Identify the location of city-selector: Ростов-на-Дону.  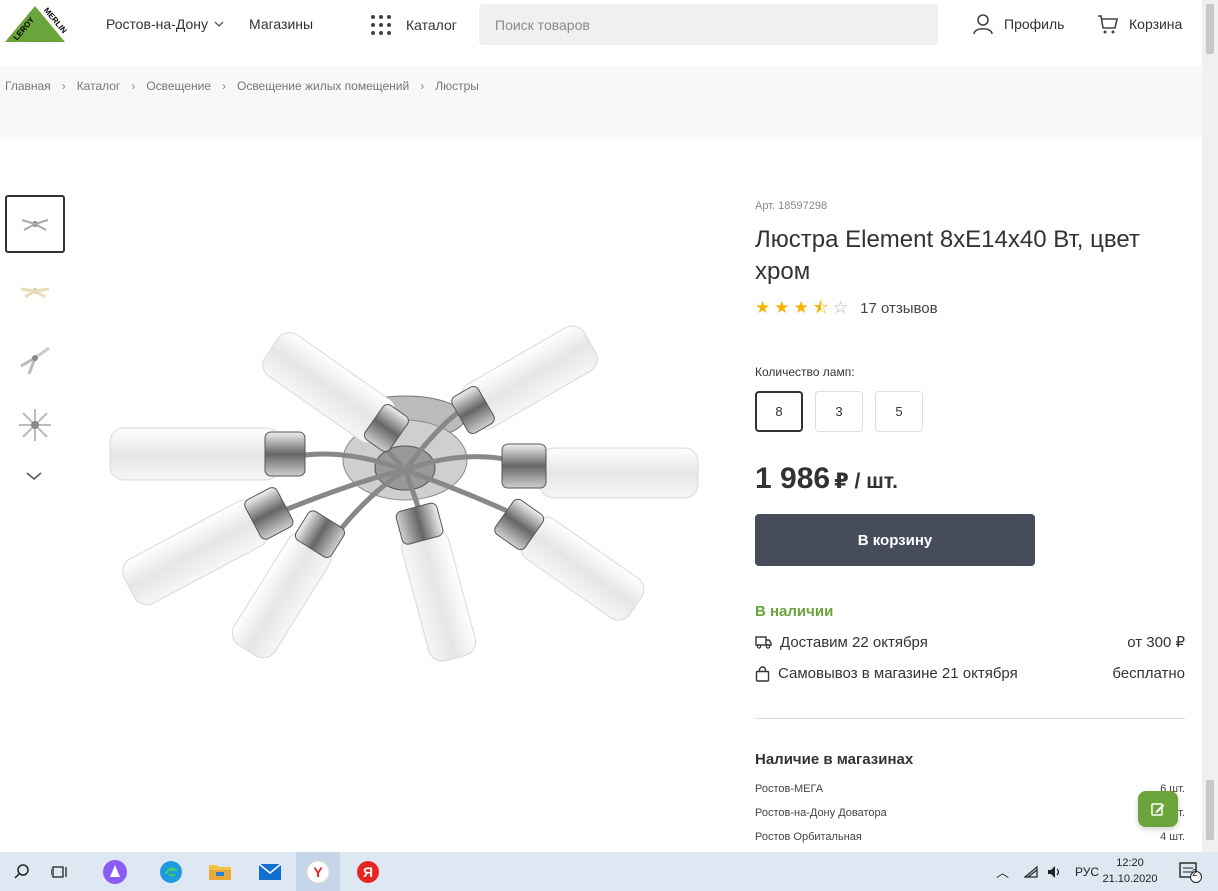
(165, 24).